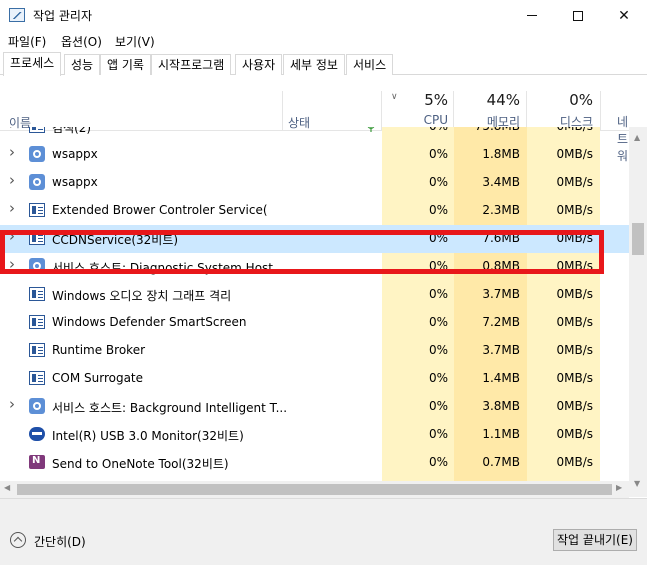 The height and width of the screenshot is (565, 647). Describe the element at coordinates (314, 155) in the screenshot. I see `process-row: › wsappx 0% 1.8MB 0MB/s` at that location.